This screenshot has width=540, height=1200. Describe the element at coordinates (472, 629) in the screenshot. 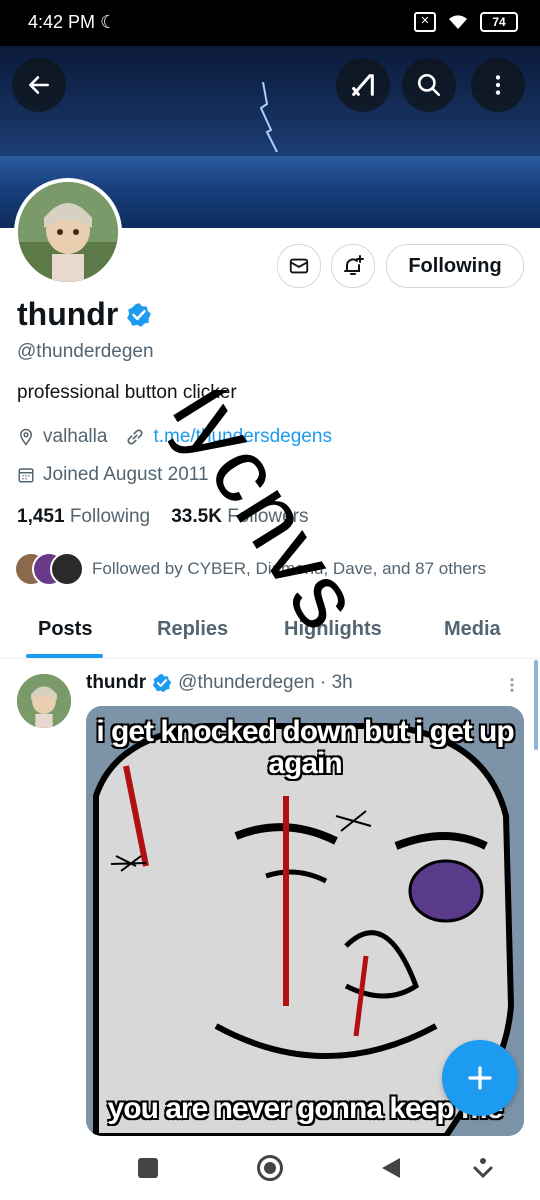

I see `tab-media: Media` at that location.